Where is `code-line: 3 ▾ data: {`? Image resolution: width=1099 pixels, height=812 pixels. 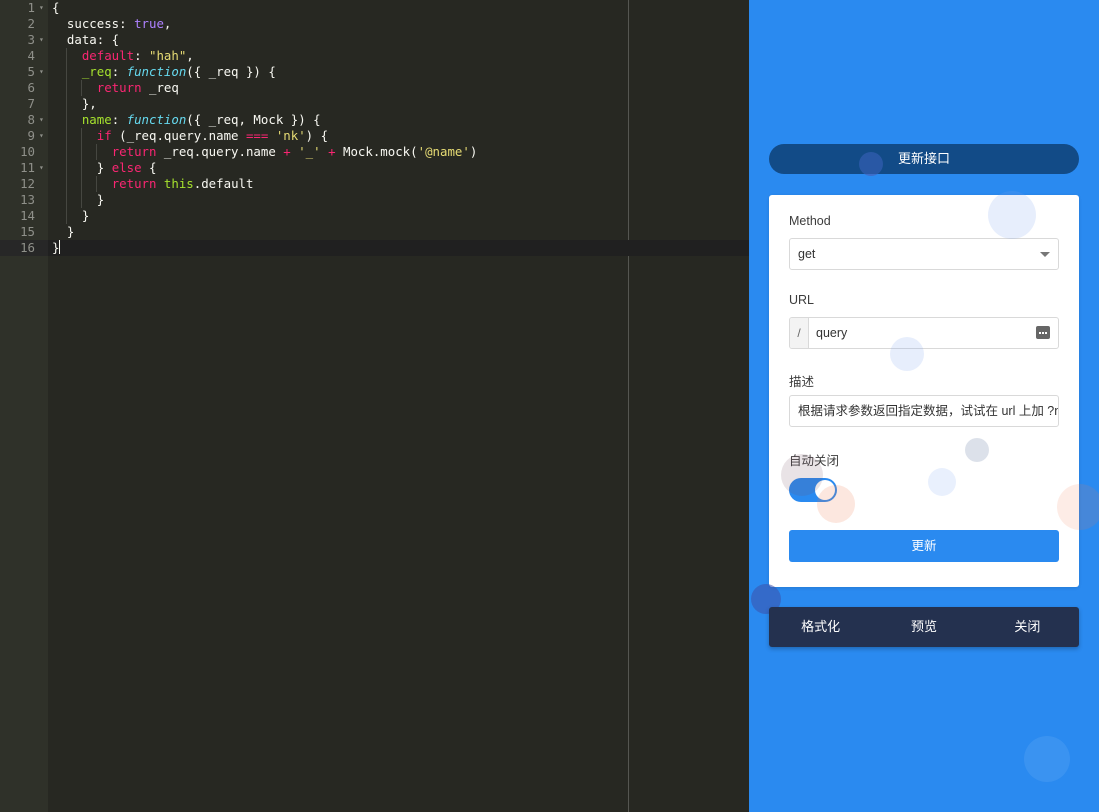
code-line: 3 ▾ data: { is located at coordinates (374, 40).